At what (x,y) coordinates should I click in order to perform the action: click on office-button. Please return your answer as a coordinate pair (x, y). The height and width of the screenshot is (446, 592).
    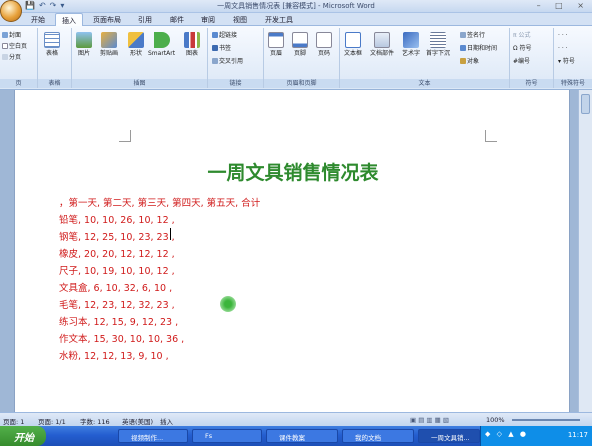
    Looking at the image, I should click on (11, 11).